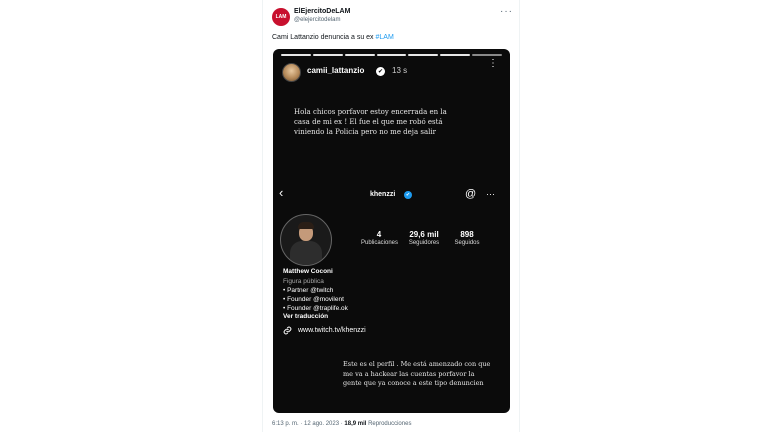  What do you see at coordinates (303, 281) in the screenshot?
I see `profile-category: Figura pública` at bounding box center [303, 281].